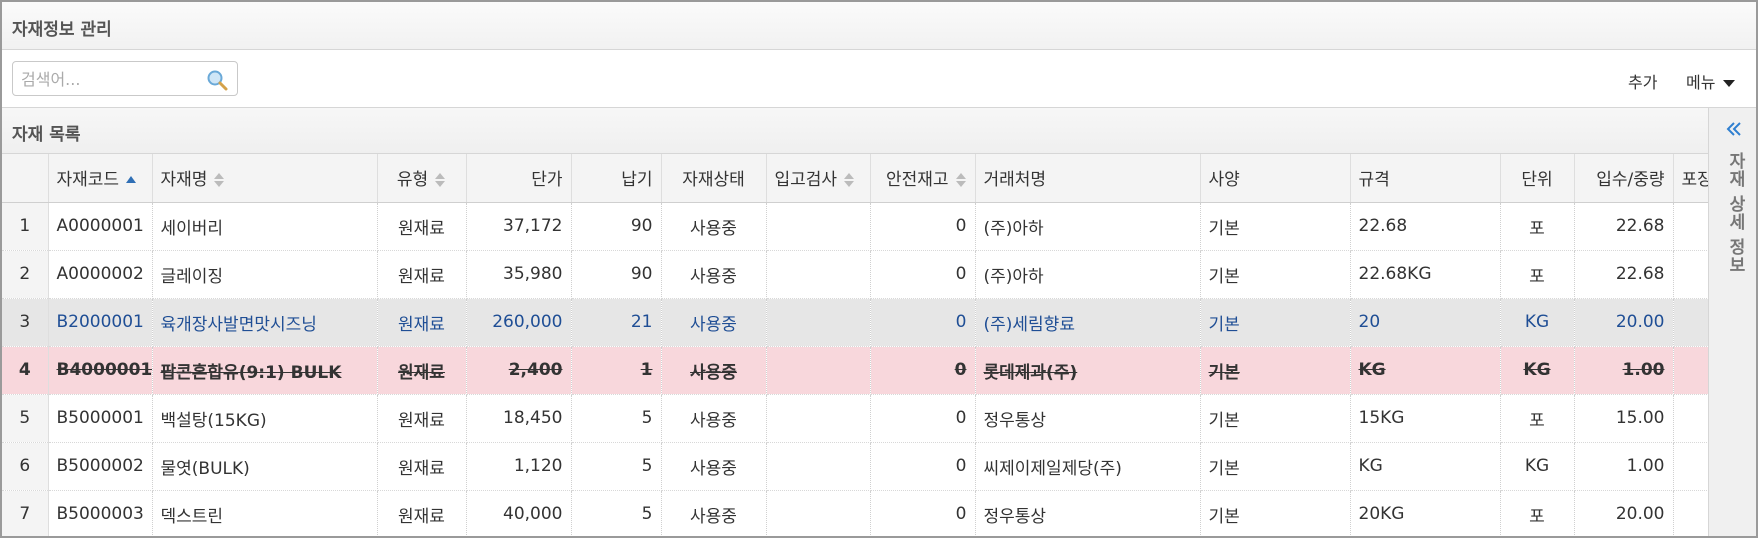 This screenshot has height=538, width=1758. What do you see at coordinates (1088, 274) in the screenshot?
I see `cell-vendor: (주)아하` at bounding box center [1088, 274].